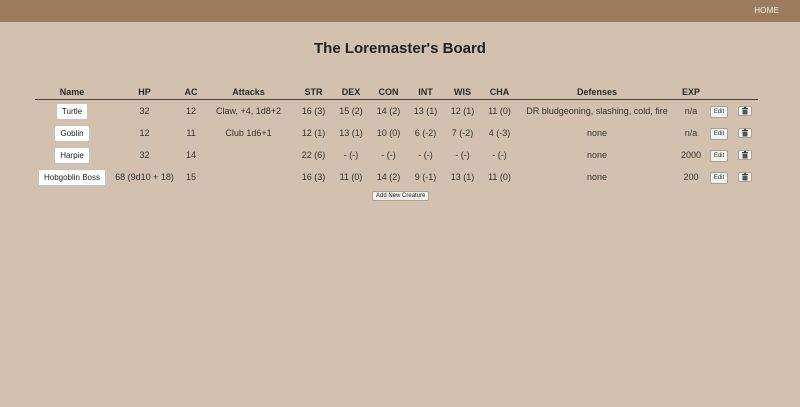 The width and height of the screenshot is (800, 407). Describe the element at coordinates (425, 177) in the screenshot. I see `cell-int: 9 (-1)` at that location.